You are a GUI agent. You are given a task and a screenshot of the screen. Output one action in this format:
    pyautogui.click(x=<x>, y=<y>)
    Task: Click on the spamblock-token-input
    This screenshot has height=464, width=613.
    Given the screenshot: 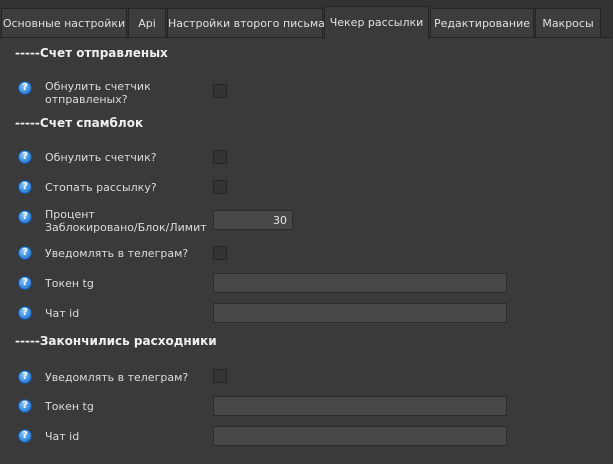 What is the action you would take?
    pyautogui.click(x=360, y=283)
    